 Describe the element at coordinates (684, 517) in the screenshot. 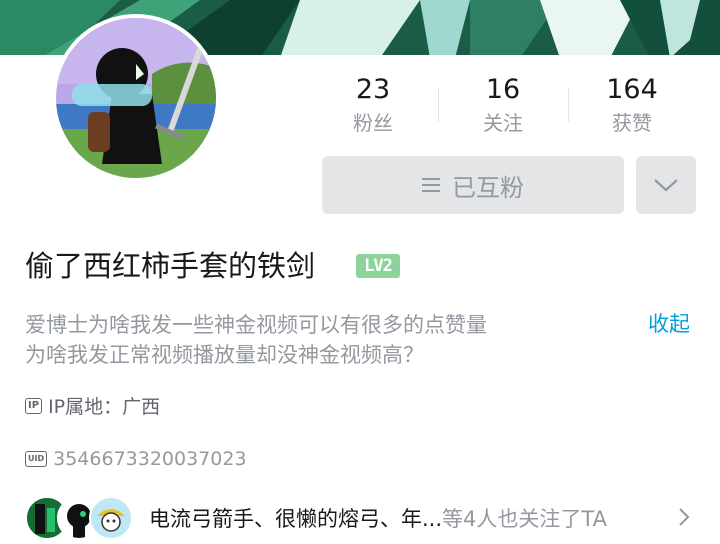

I see `chevron-right-icon` at that location.